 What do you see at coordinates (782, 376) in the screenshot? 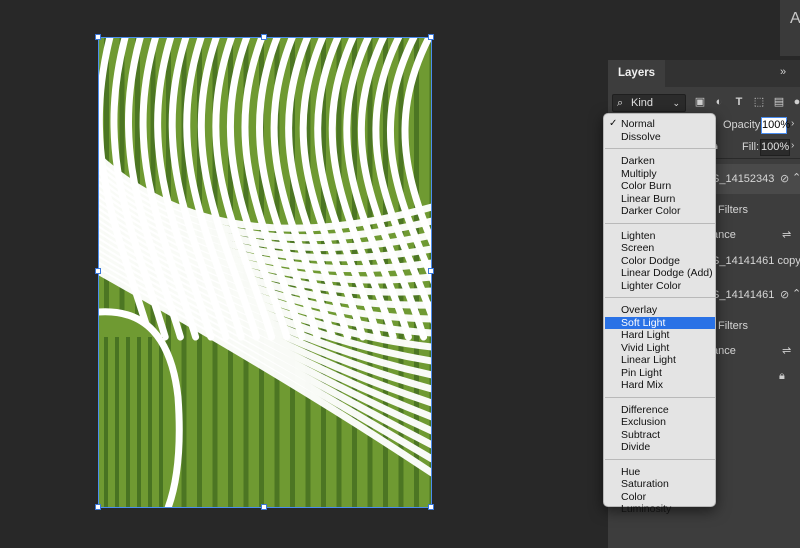
I see `layer-lock-icon: 🔒︎` at bounding box center [782, 376].